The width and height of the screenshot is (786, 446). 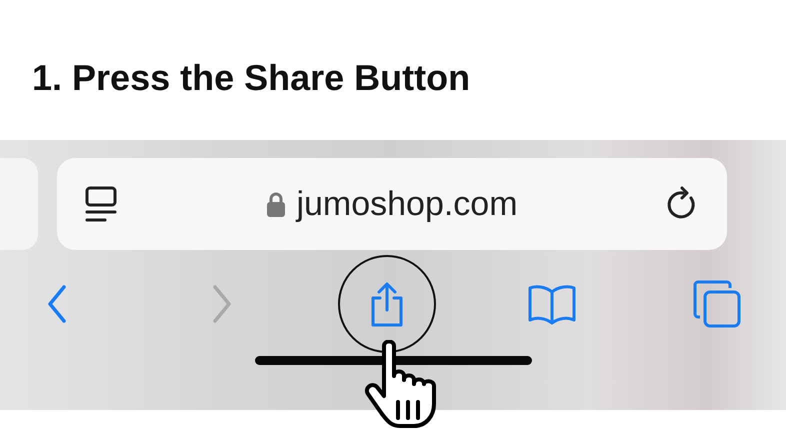 I want to click on share-icon, so click(x=387, y=304).